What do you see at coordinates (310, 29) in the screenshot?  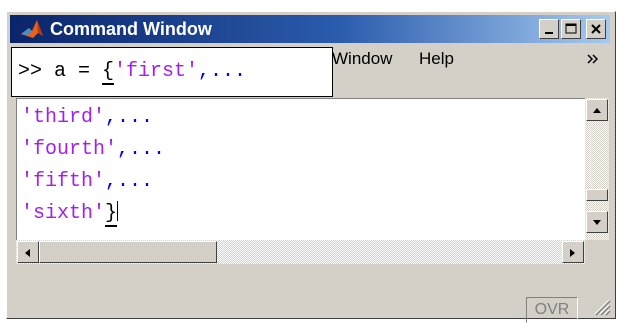 I see `title-bar: Command Window` at bounding box center [310, 29].